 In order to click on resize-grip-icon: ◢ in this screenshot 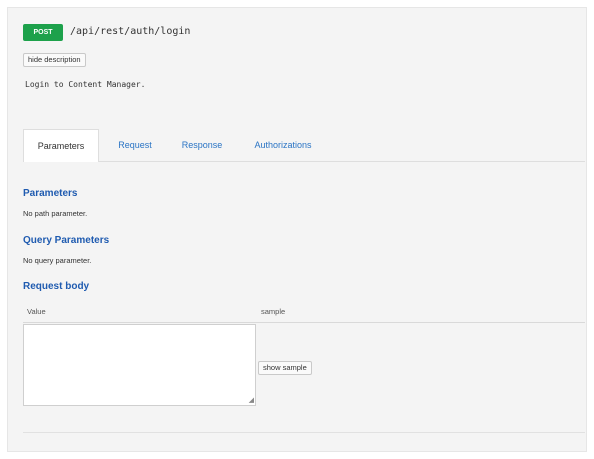, I will do `click(251, 400)`.